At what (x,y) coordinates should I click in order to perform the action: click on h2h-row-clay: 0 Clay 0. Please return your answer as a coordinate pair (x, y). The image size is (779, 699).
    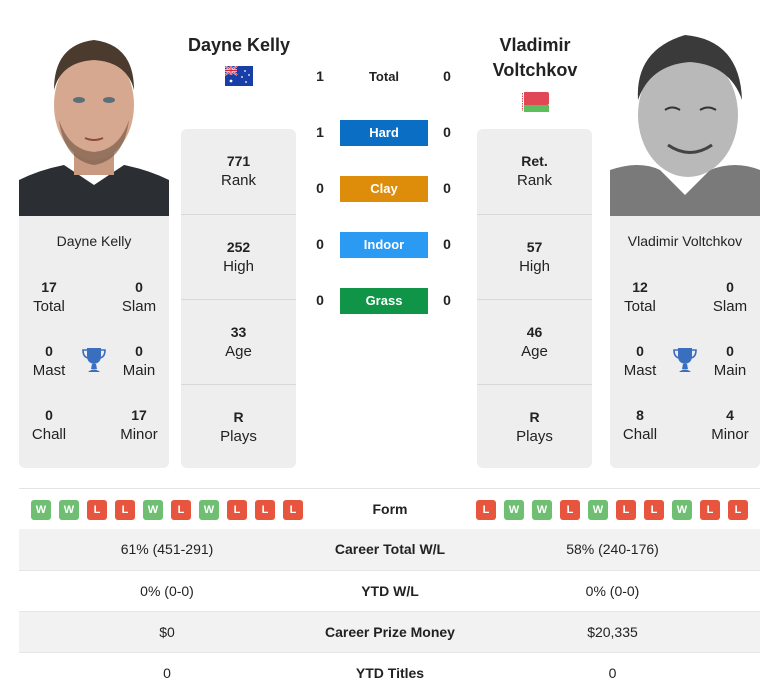
    Looking at the image, I should click on (385, 190).